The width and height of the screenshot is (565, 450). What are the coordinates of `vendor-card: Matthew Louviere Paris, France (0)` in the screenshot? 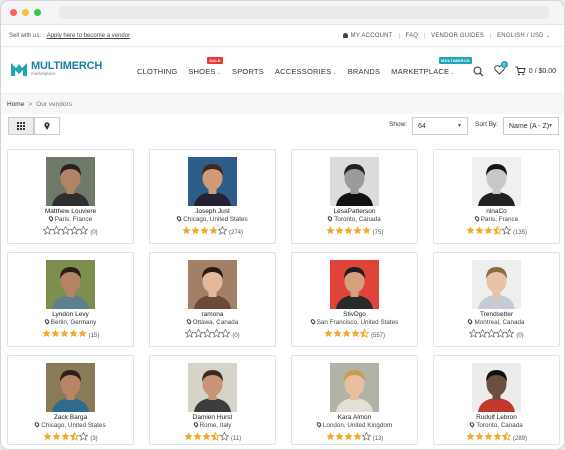 It's located at (70, 196).